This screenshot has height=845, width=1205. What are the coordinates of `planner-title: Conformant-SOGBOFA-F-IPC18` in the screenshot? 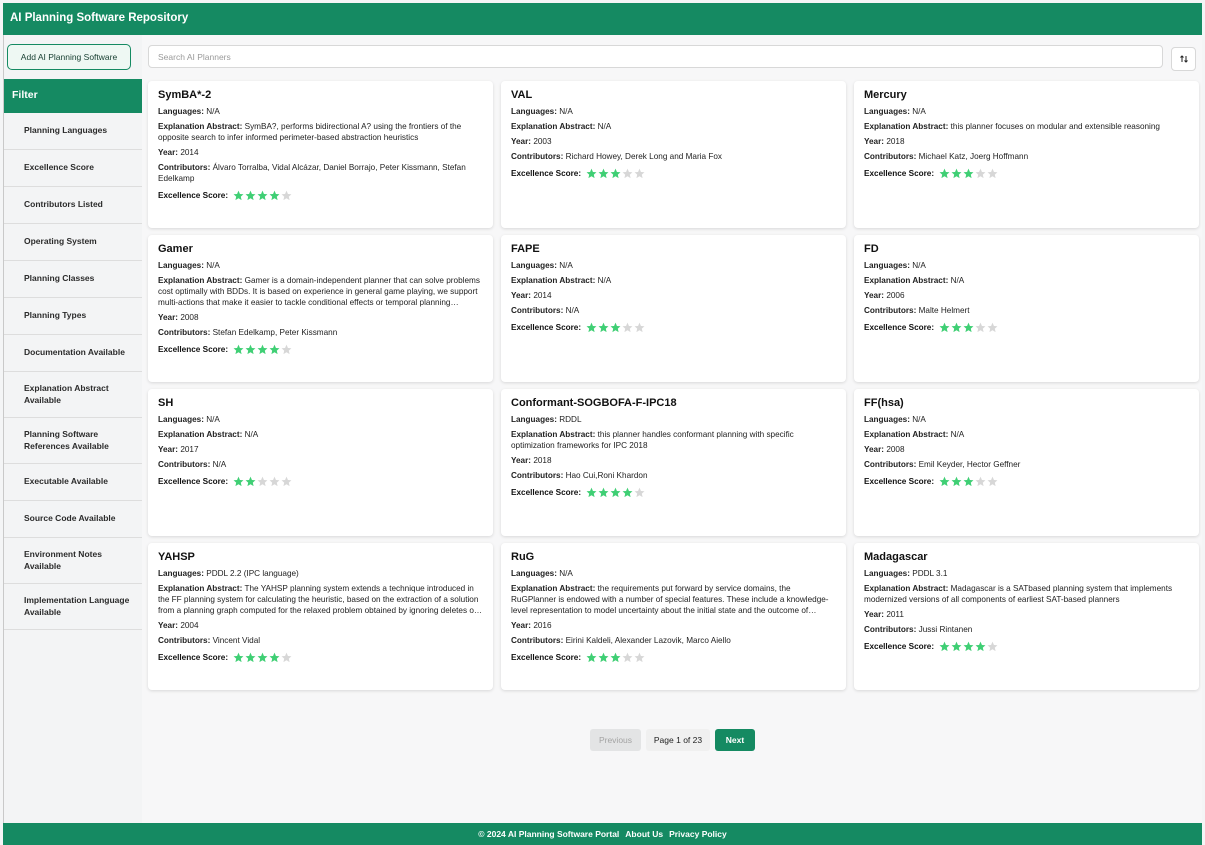 It's located at (673, 403).